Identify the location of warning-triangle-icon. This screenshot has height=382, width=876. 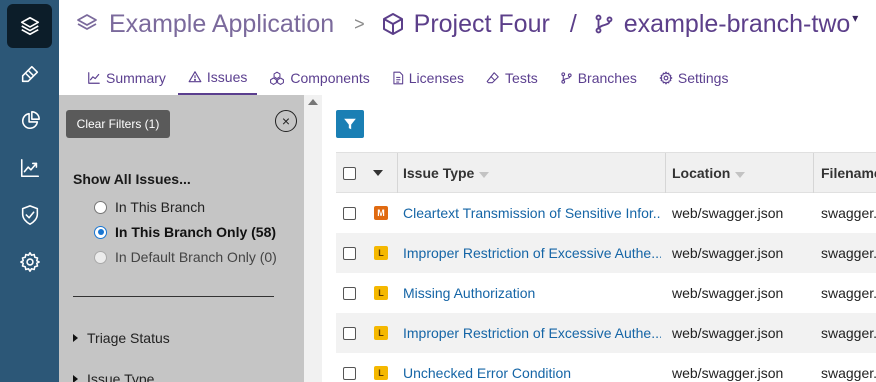
(195, 76).